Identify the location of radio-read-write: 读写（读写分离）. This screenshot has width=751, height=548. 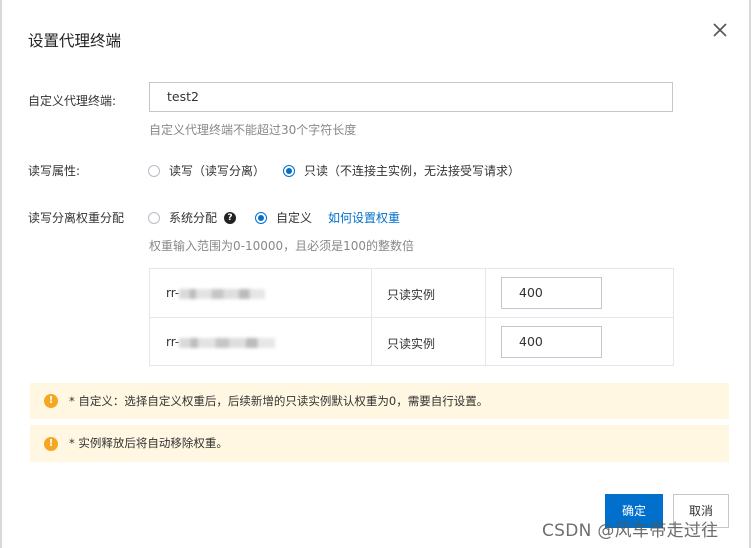
(206, 170).